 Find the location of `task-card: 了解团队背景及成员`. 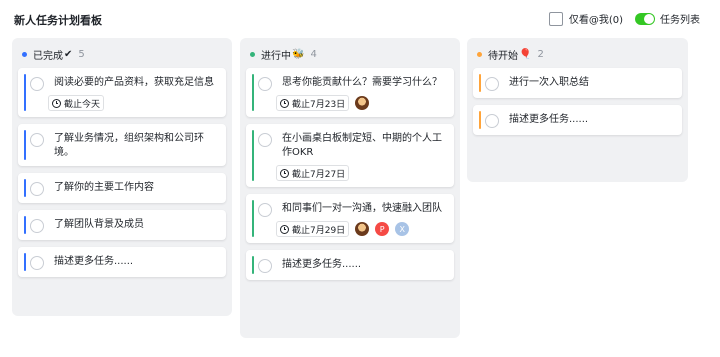

task-card: 了解团队背景及成员 is located at coordinates (122, 225).